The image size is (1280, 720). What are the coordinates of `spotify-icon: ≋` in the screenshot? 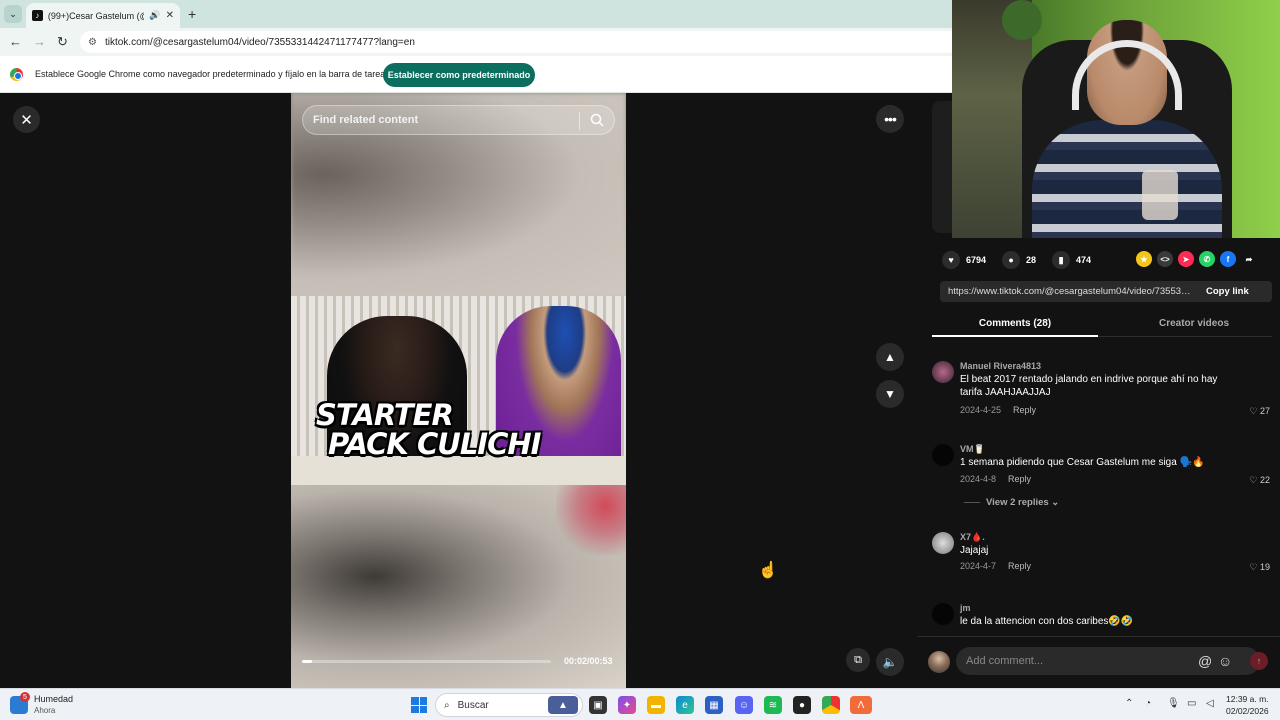 It's located at (773, 705).